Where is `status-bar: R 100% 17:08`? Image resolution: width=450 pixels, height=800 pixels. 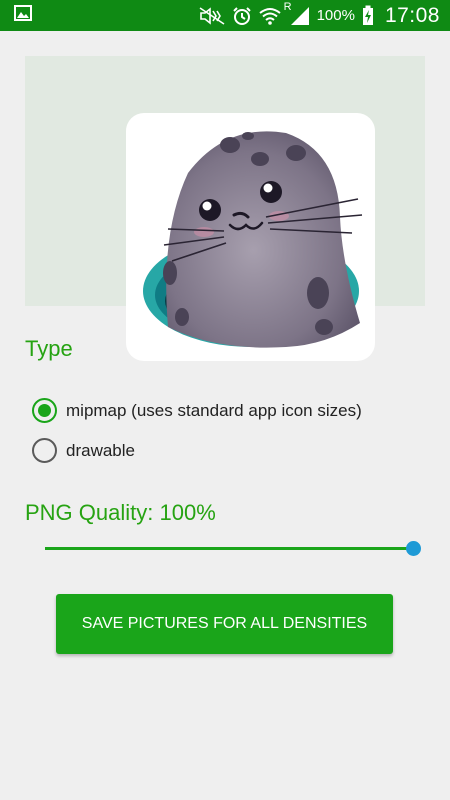
status-bar: R 100% 17:08 is located at coordinates (225, 15).